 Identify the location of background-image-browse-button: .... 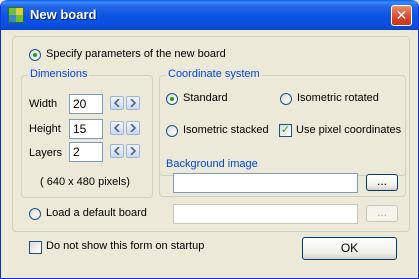
(382, 182).